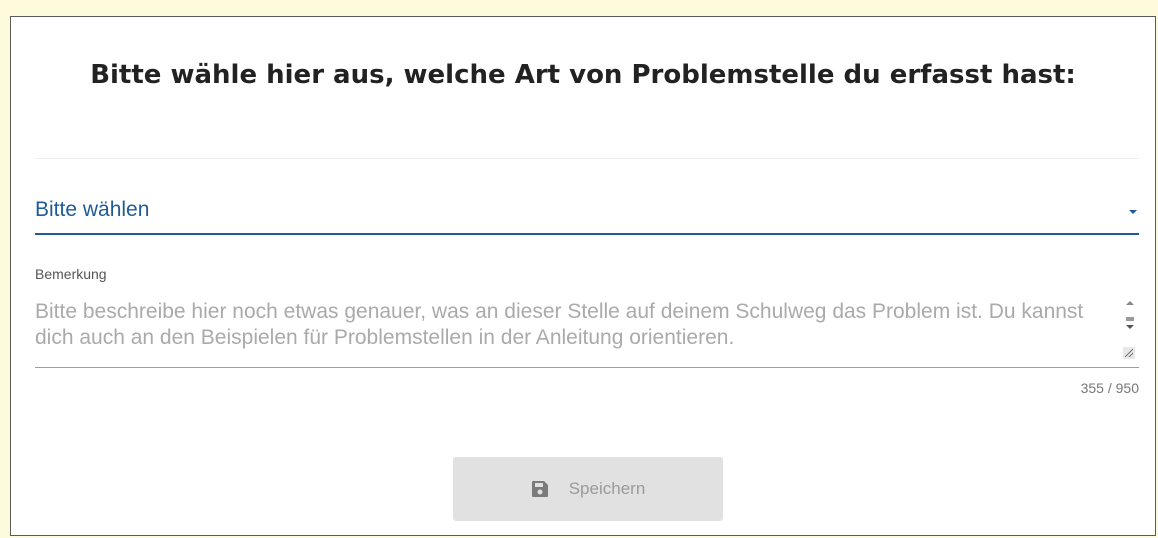 The height and width of the screenshot is (538, 1158). Describe the element at coordinates (1109, 388) in the screenshot. I see `character-counter: 355 / 950` at that location.